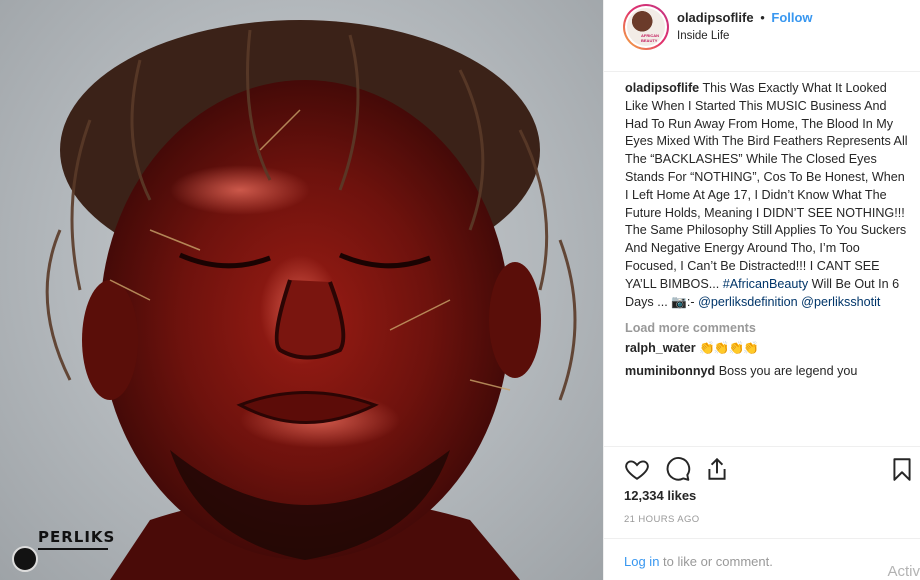 The height and width of the screenshot is (580, 920). What do you see at coordinates (660, 348) in the screenshot?
I see `comment-username: ralph_water` at bounding box center [660, 348].